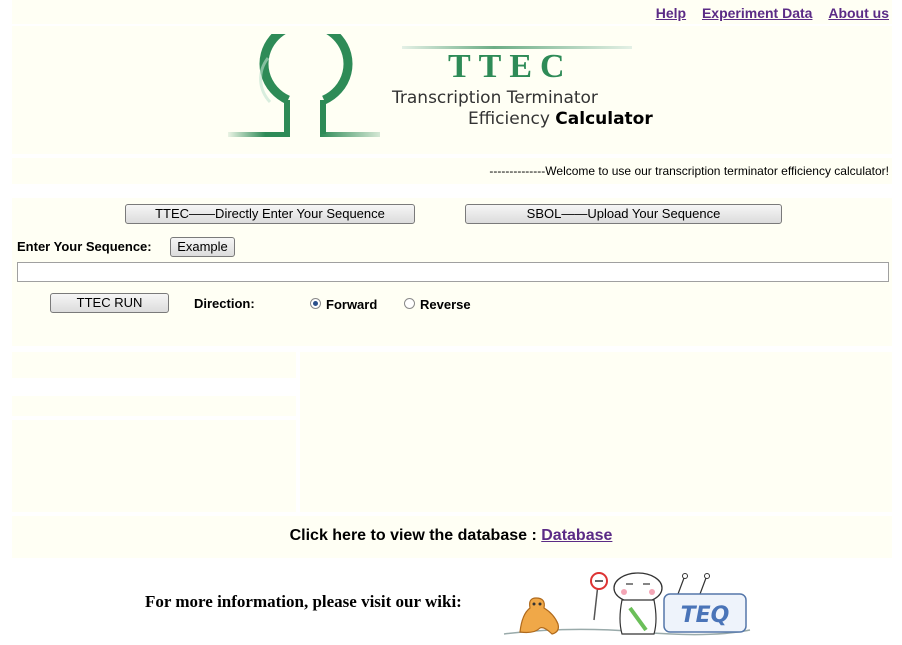 The image size is (902, 645). I want to click on logo-line2-calculator: Calculator, so click(604, 119).